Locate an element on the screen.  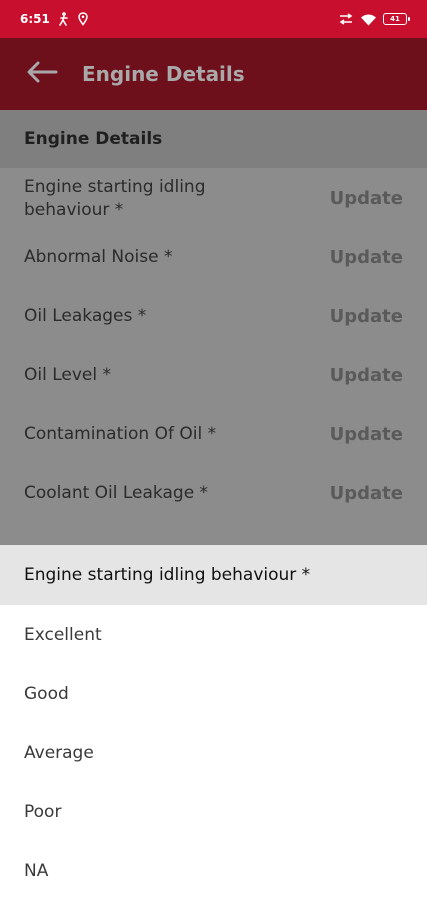
list-item: Oil Level * Update is located at coordinates (213, 375).